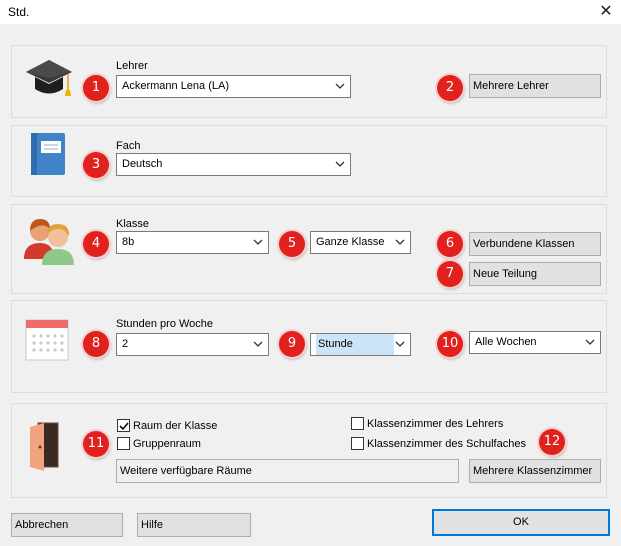 The width and height of the screenshot is (621, 546). I want to click on teacher-room-checkbox, so click(357, 423).